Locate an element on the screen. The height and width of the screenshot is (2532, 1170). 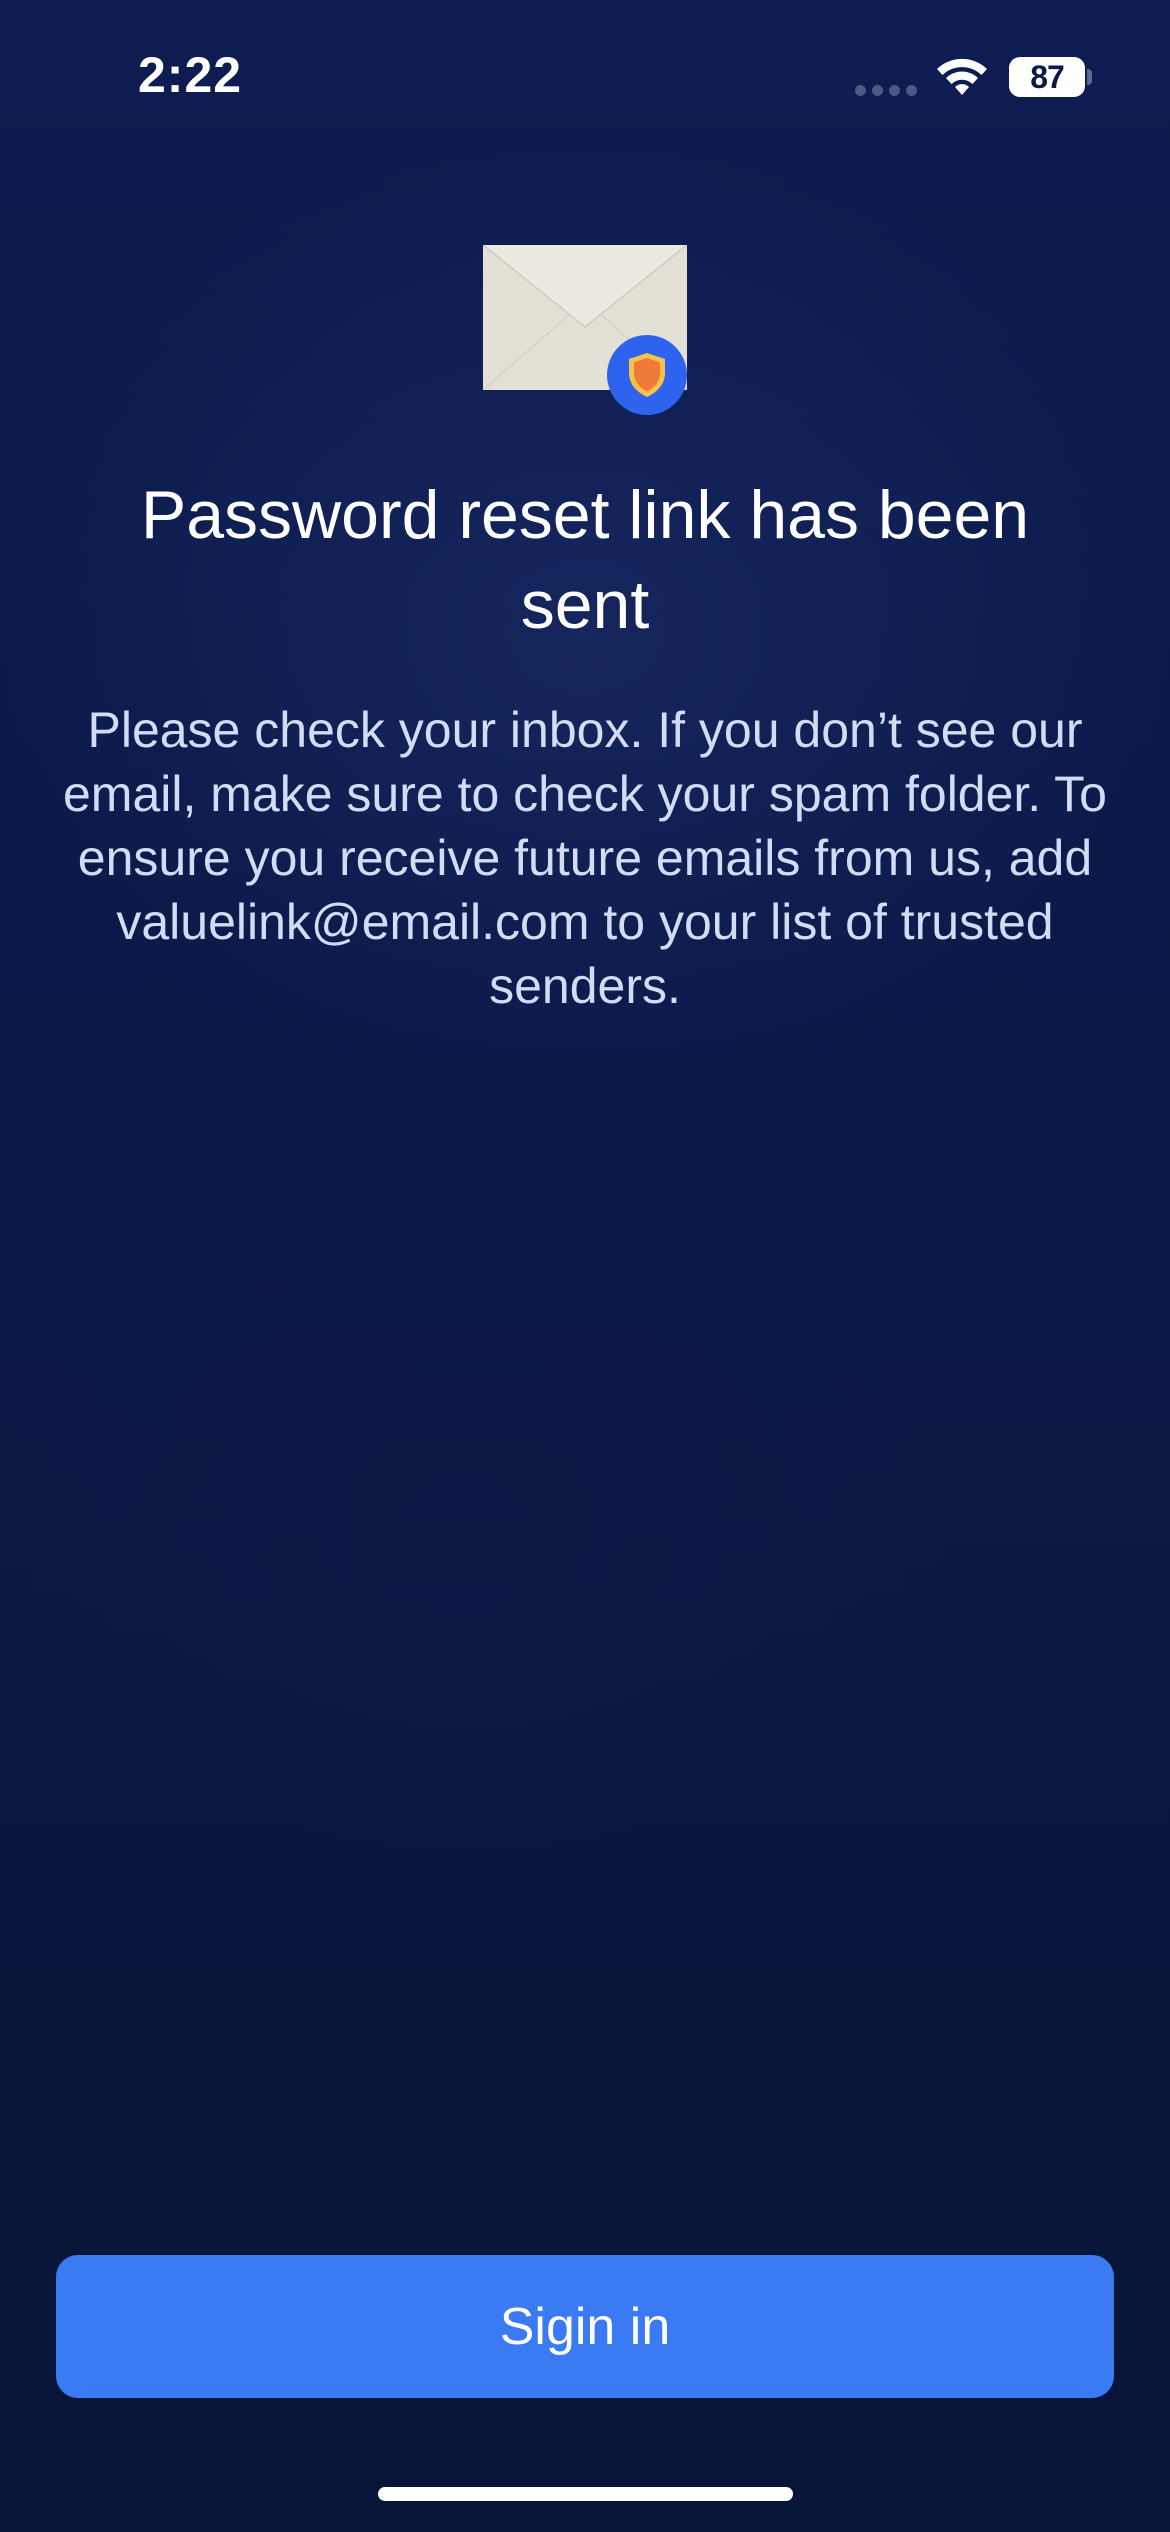
wifi-icon is located at coordinates (962, 76).